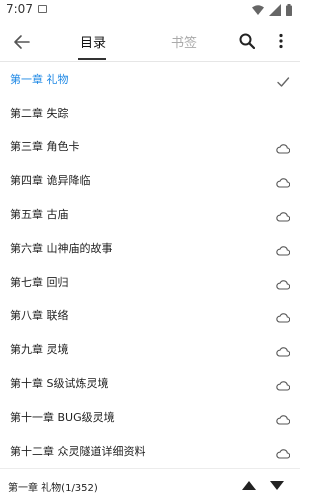  I want to click on chapter-title: 第五章 古庙, so click(39, 215).